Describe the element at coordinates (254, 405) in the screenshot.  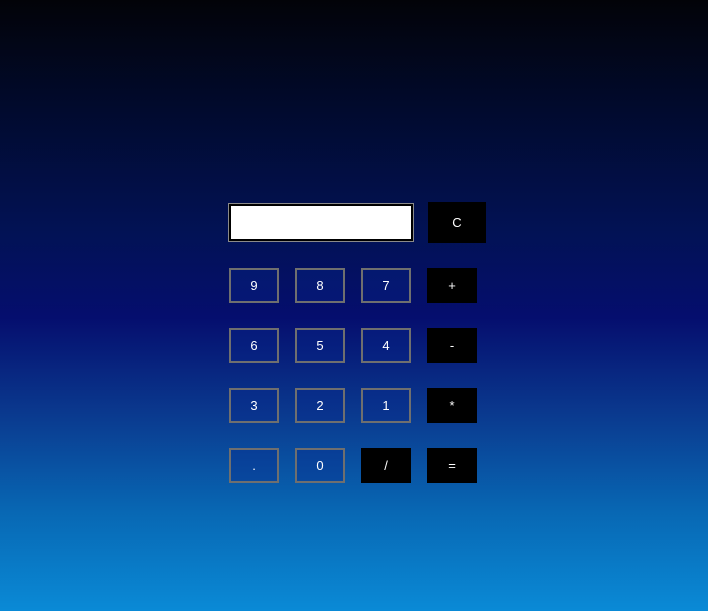
I see `digit-3-button: 3` at that location.